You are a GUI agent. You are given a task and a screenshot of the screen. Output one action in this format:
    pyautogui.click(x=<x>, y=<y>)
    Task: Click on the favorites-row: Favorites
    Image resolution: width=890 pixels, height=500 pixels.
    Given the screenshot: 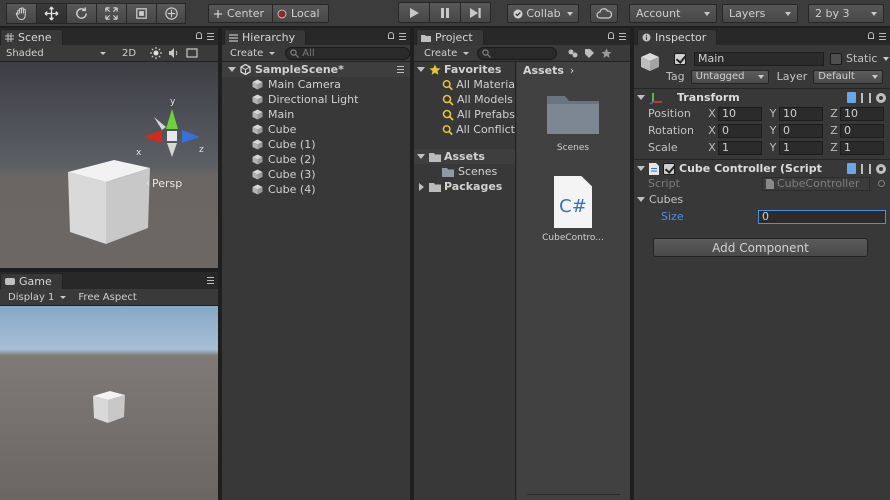 What is the action you would take?
    pyautogui.click(x=464, y=69)
    